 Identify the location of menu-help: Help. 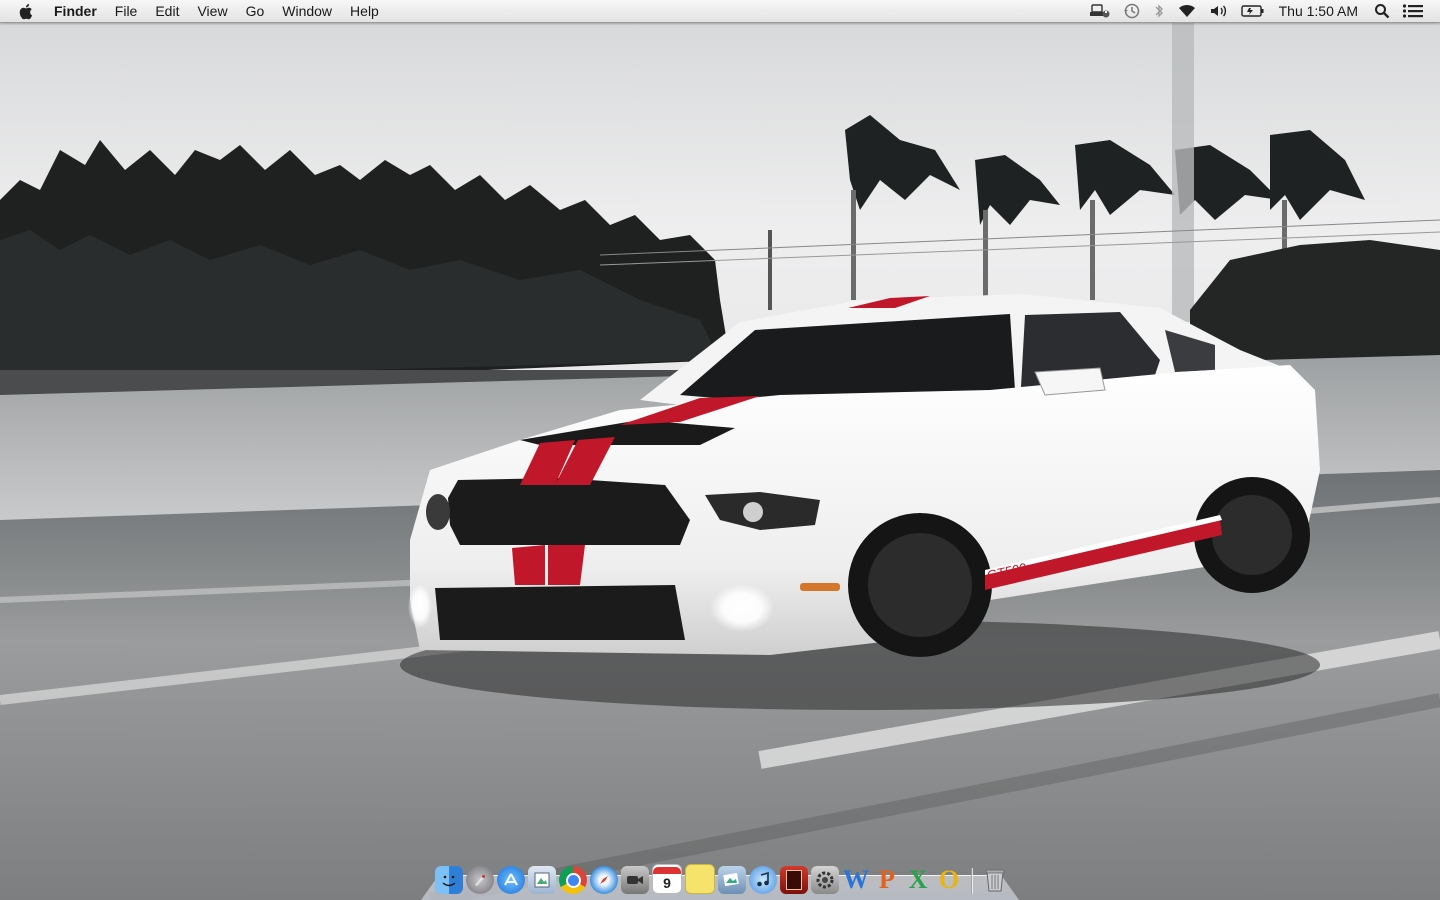
(364, 11).